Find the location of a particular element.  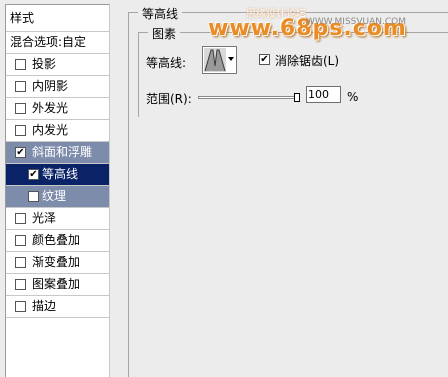

anti-aliased-label: 消除锯齿(L) is located at coordinates (307, 60).